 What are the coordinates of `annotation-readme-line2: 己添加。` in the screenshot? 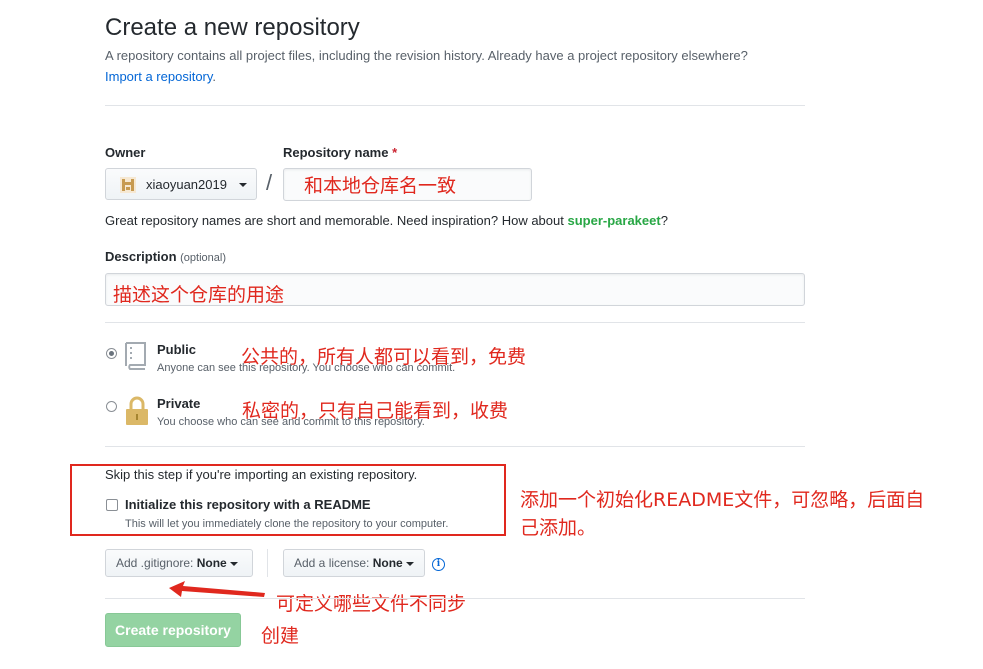 It's located at (558, 528).